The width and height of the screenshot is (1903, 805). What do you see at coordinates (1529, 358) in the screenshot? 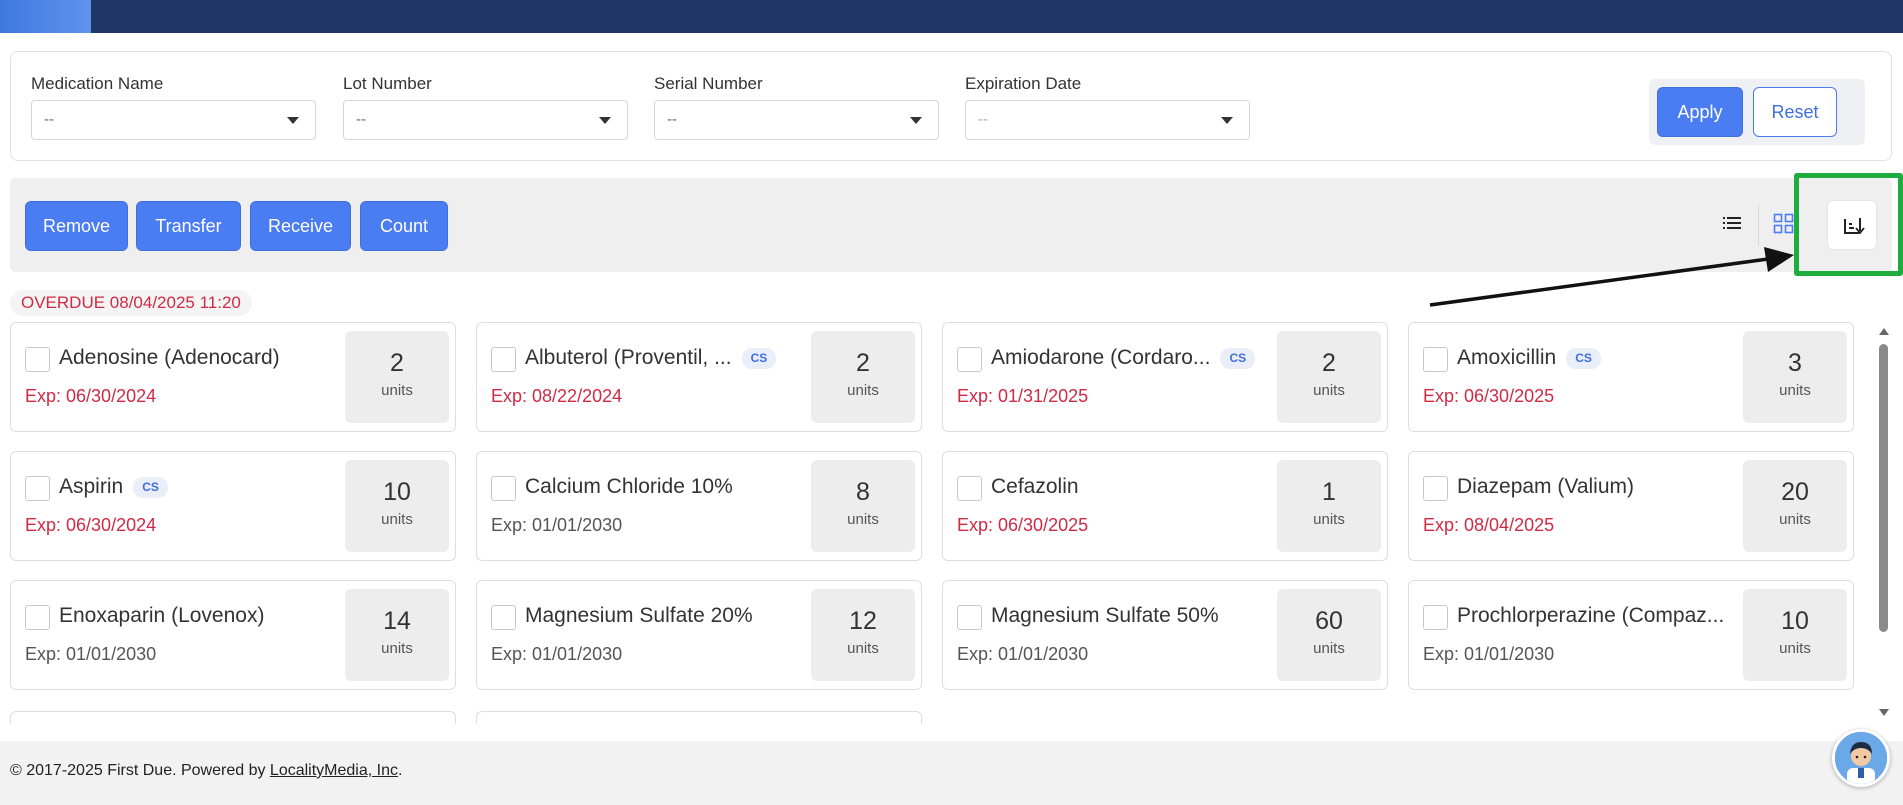
I see `medication-name: Amoxicillin CS` at bounding box center [1529, 358].